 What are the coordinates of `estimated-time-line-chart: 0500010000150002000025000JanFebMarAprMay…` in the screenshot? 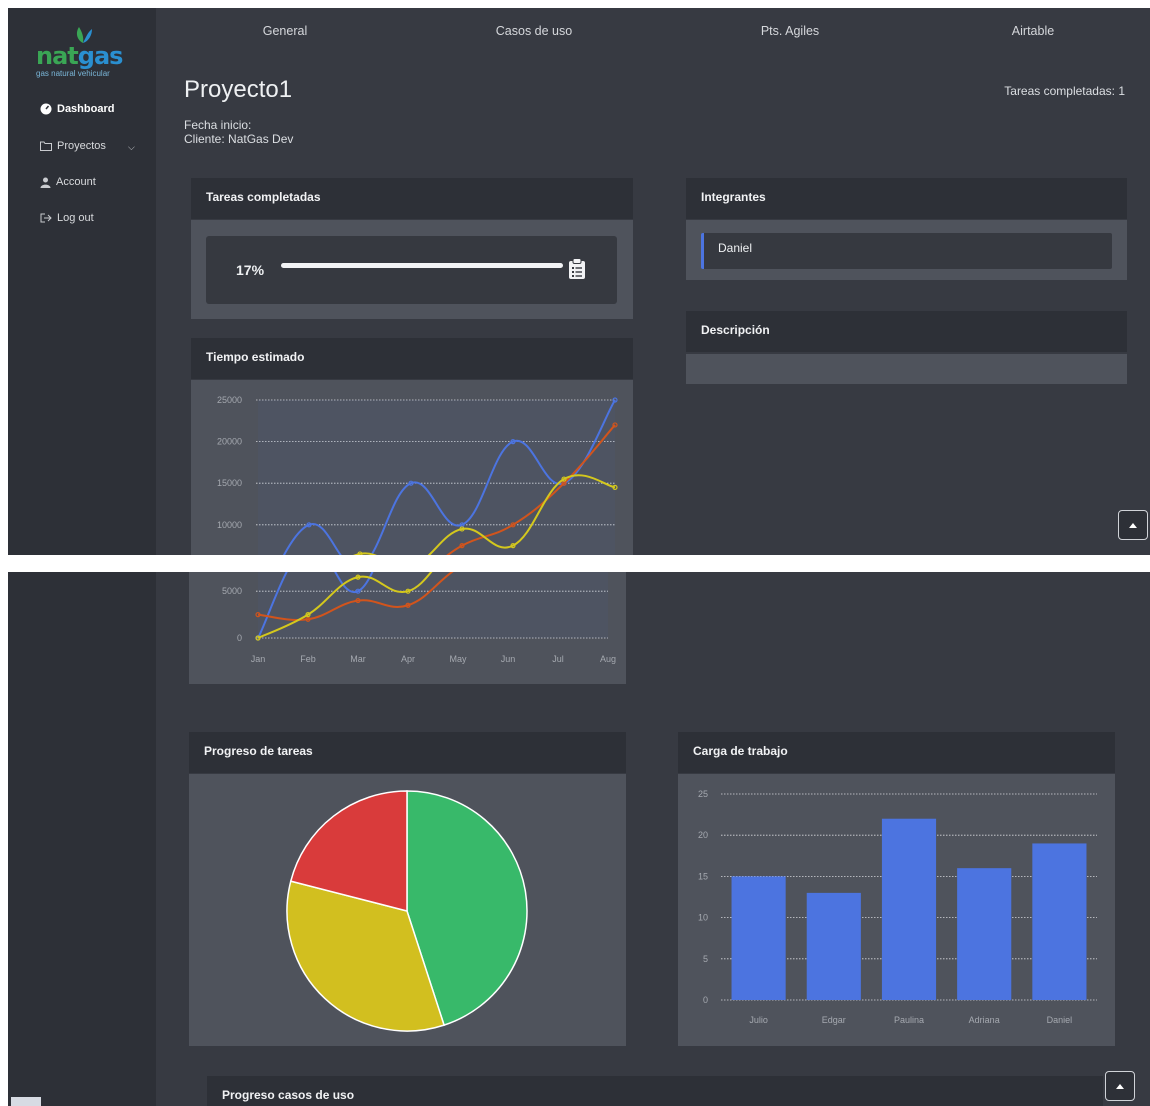 It's located at (419, 618).